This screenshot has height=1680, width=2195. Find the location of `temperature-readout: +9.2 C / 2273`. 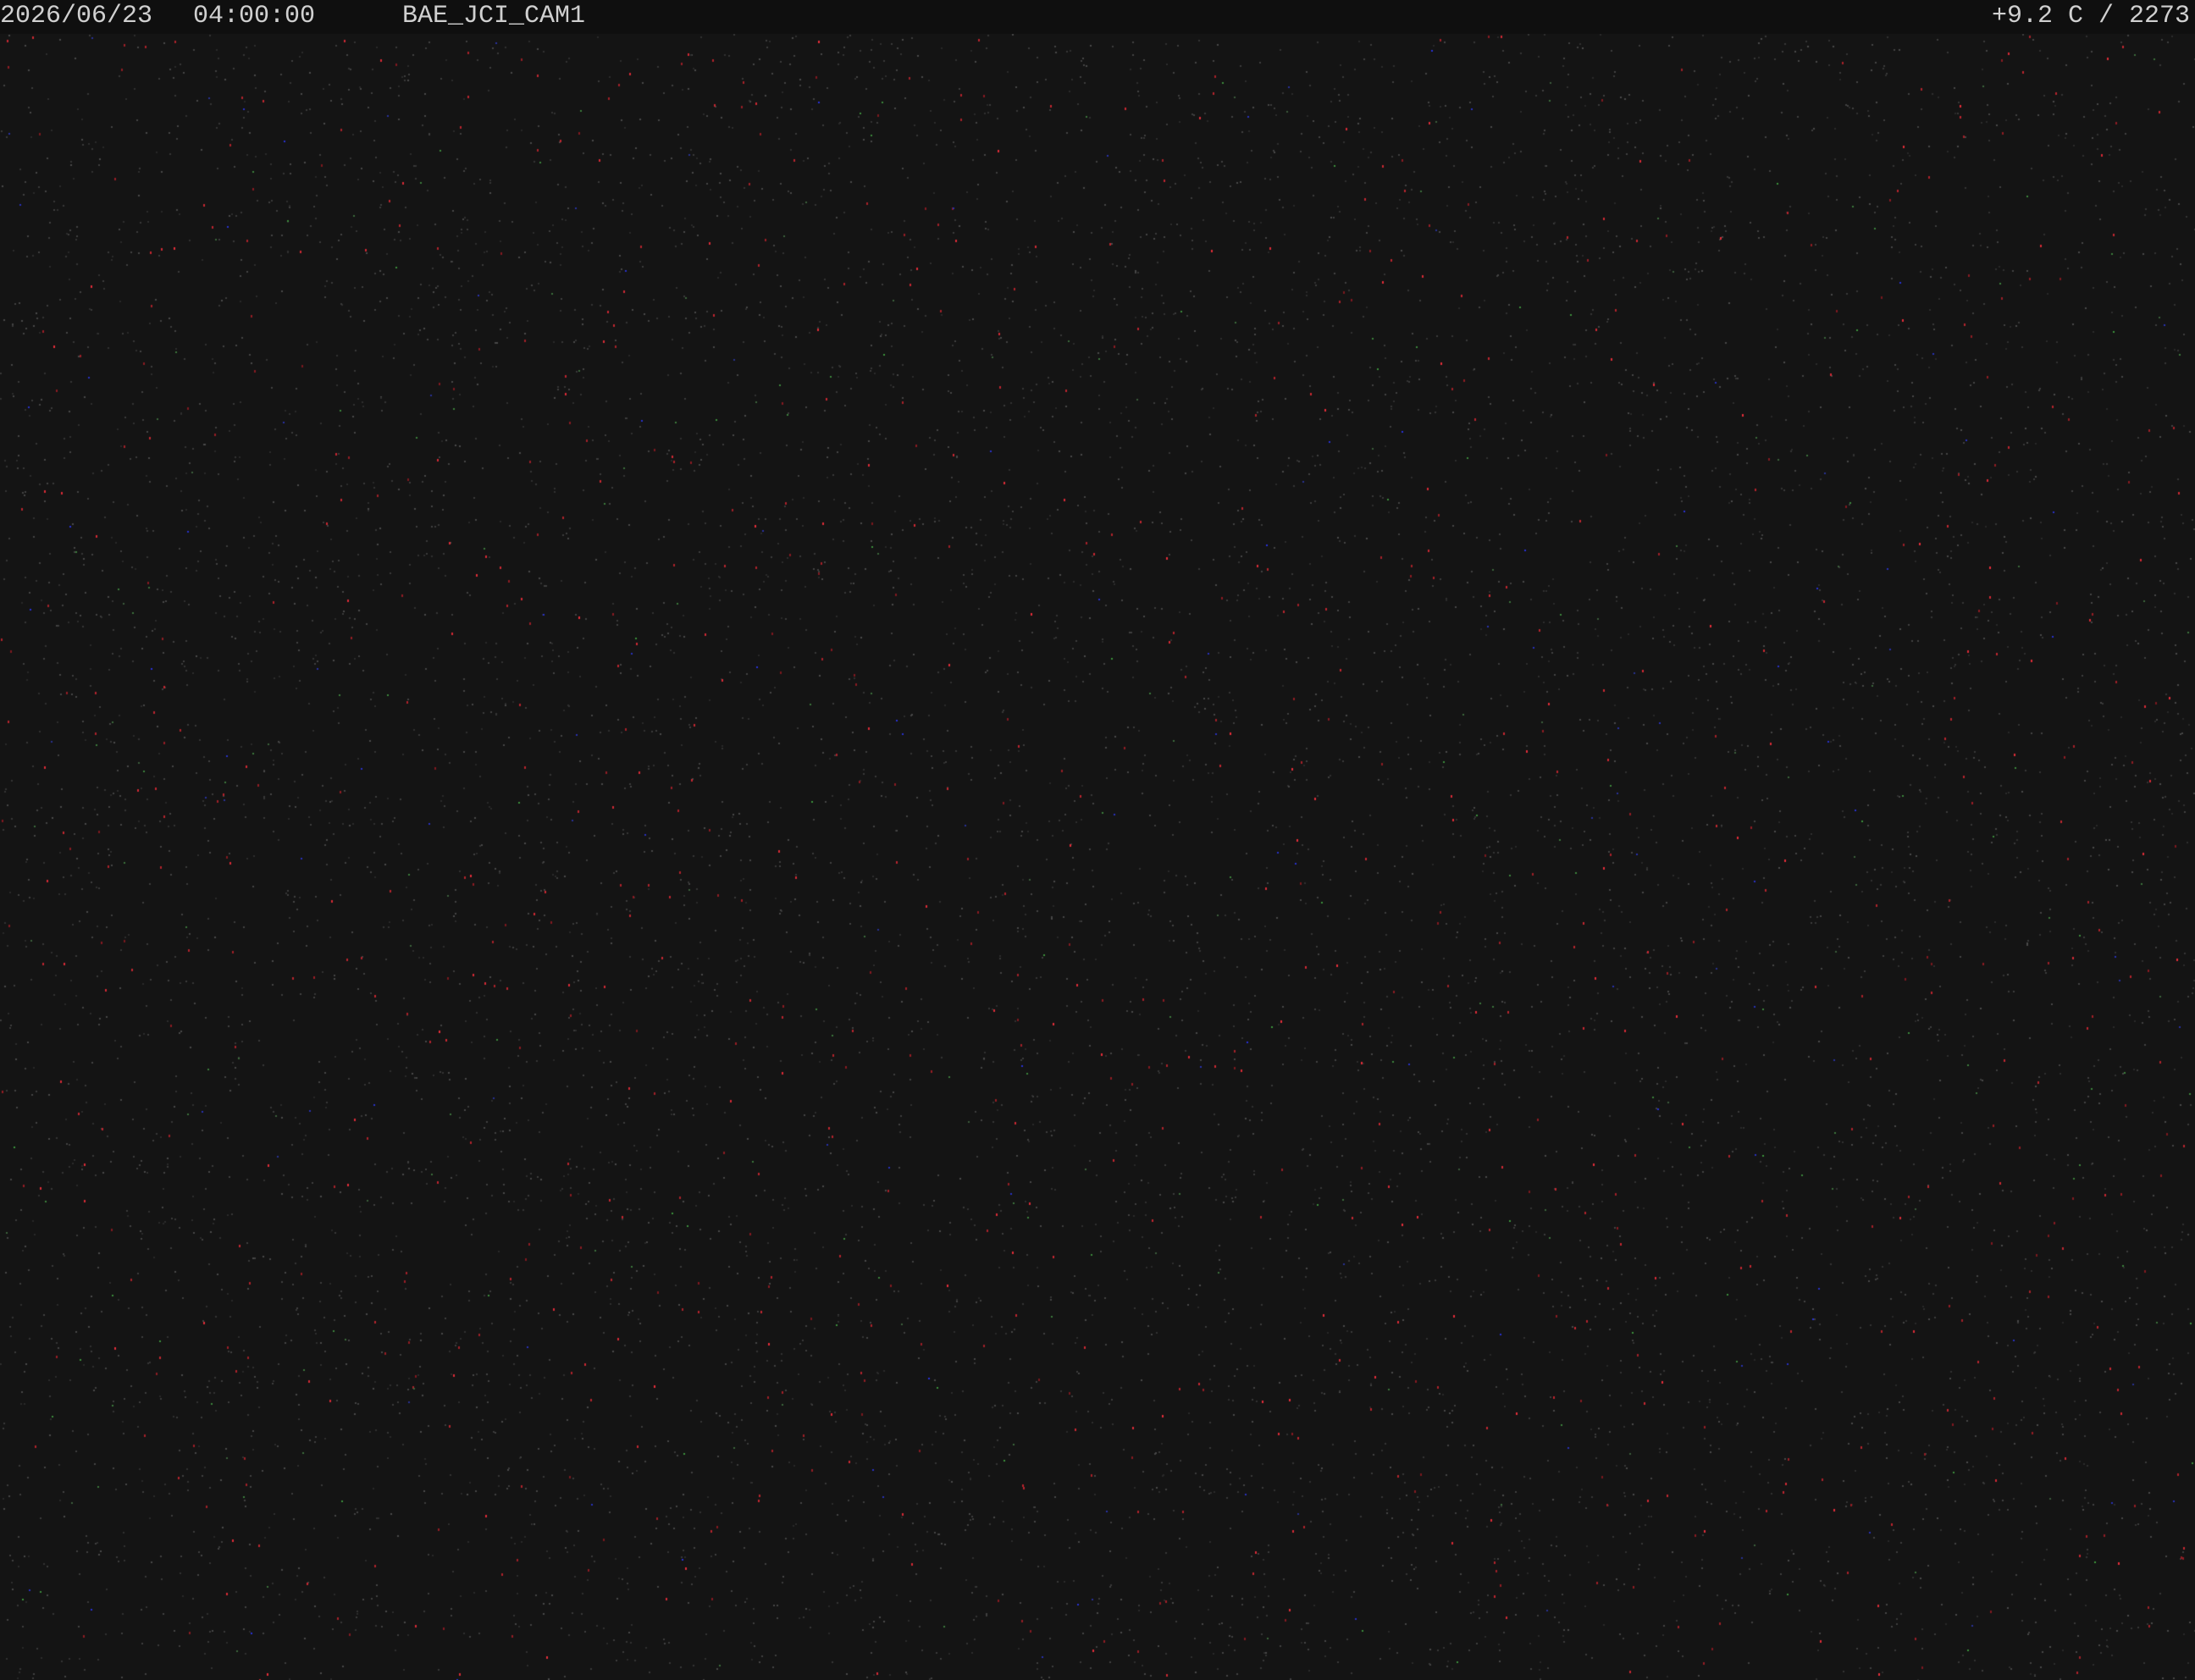

temperature-readout: +9.2 C / 2273 is located at coordinates (2090, 16).